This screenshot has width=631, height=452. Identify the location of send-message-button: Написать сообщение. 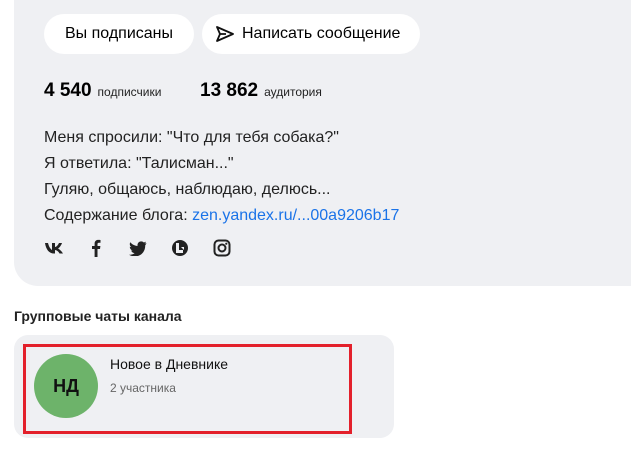
(311, 34).